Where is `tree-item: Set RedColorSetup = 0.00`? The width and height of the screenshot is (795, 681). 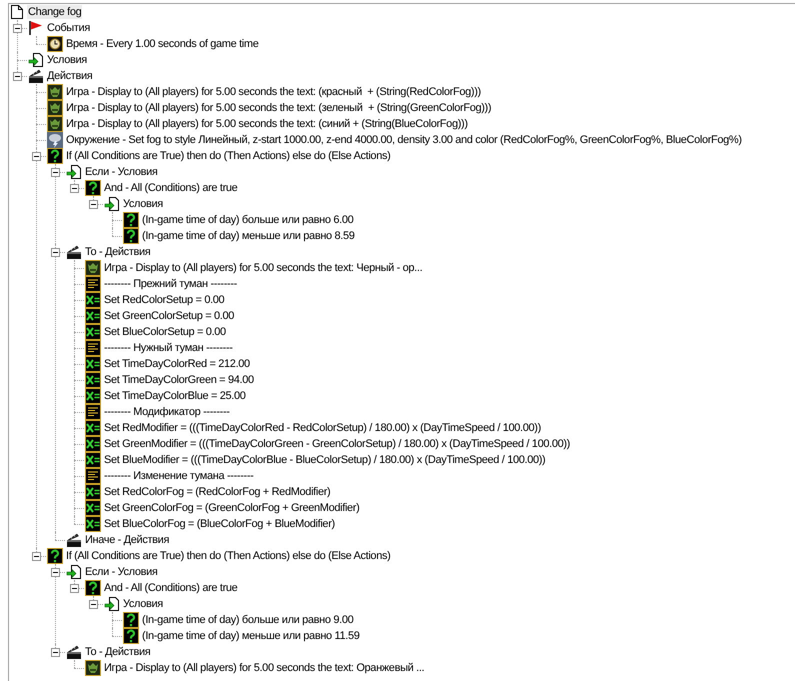 tree-item: Set RedColorSetup = 0.00 is located at coordinates (164, 300).